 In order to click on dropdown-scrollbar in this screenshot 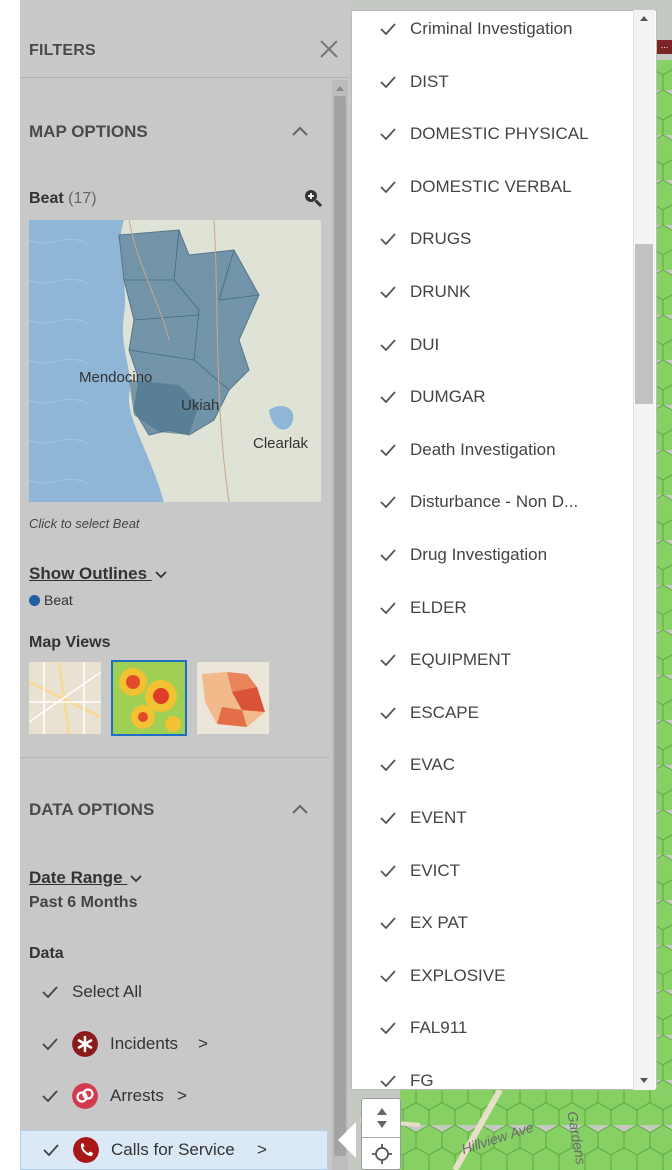, I will do `click(644, 550)`.